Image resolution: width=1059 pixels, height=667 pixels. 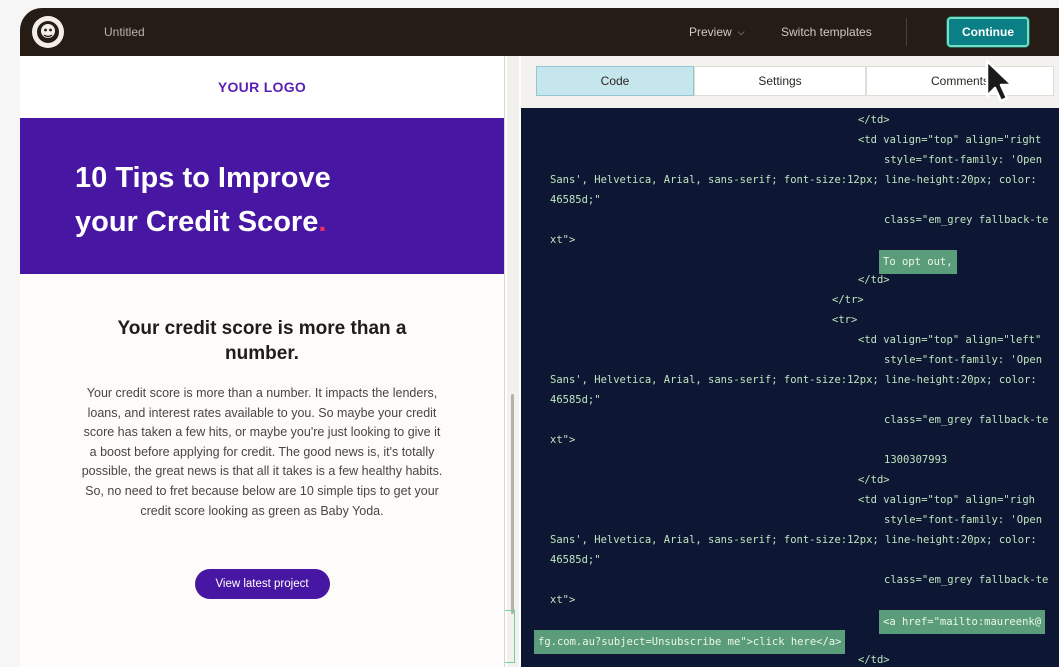 I want to click on continue-button: Continue, so click(x=988, y=32).